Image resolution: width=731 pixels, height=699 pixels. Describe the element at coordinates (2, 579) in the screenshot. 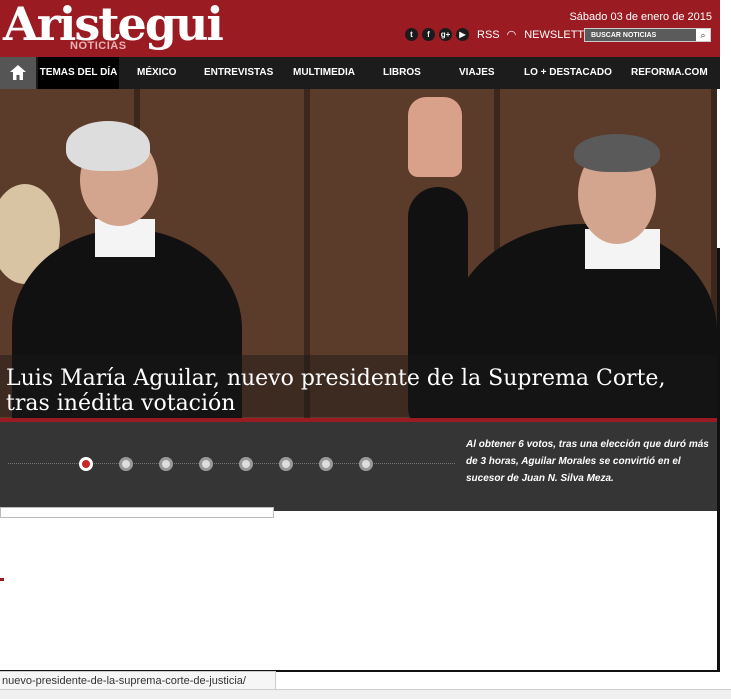

I see `accent-mark` at that location.